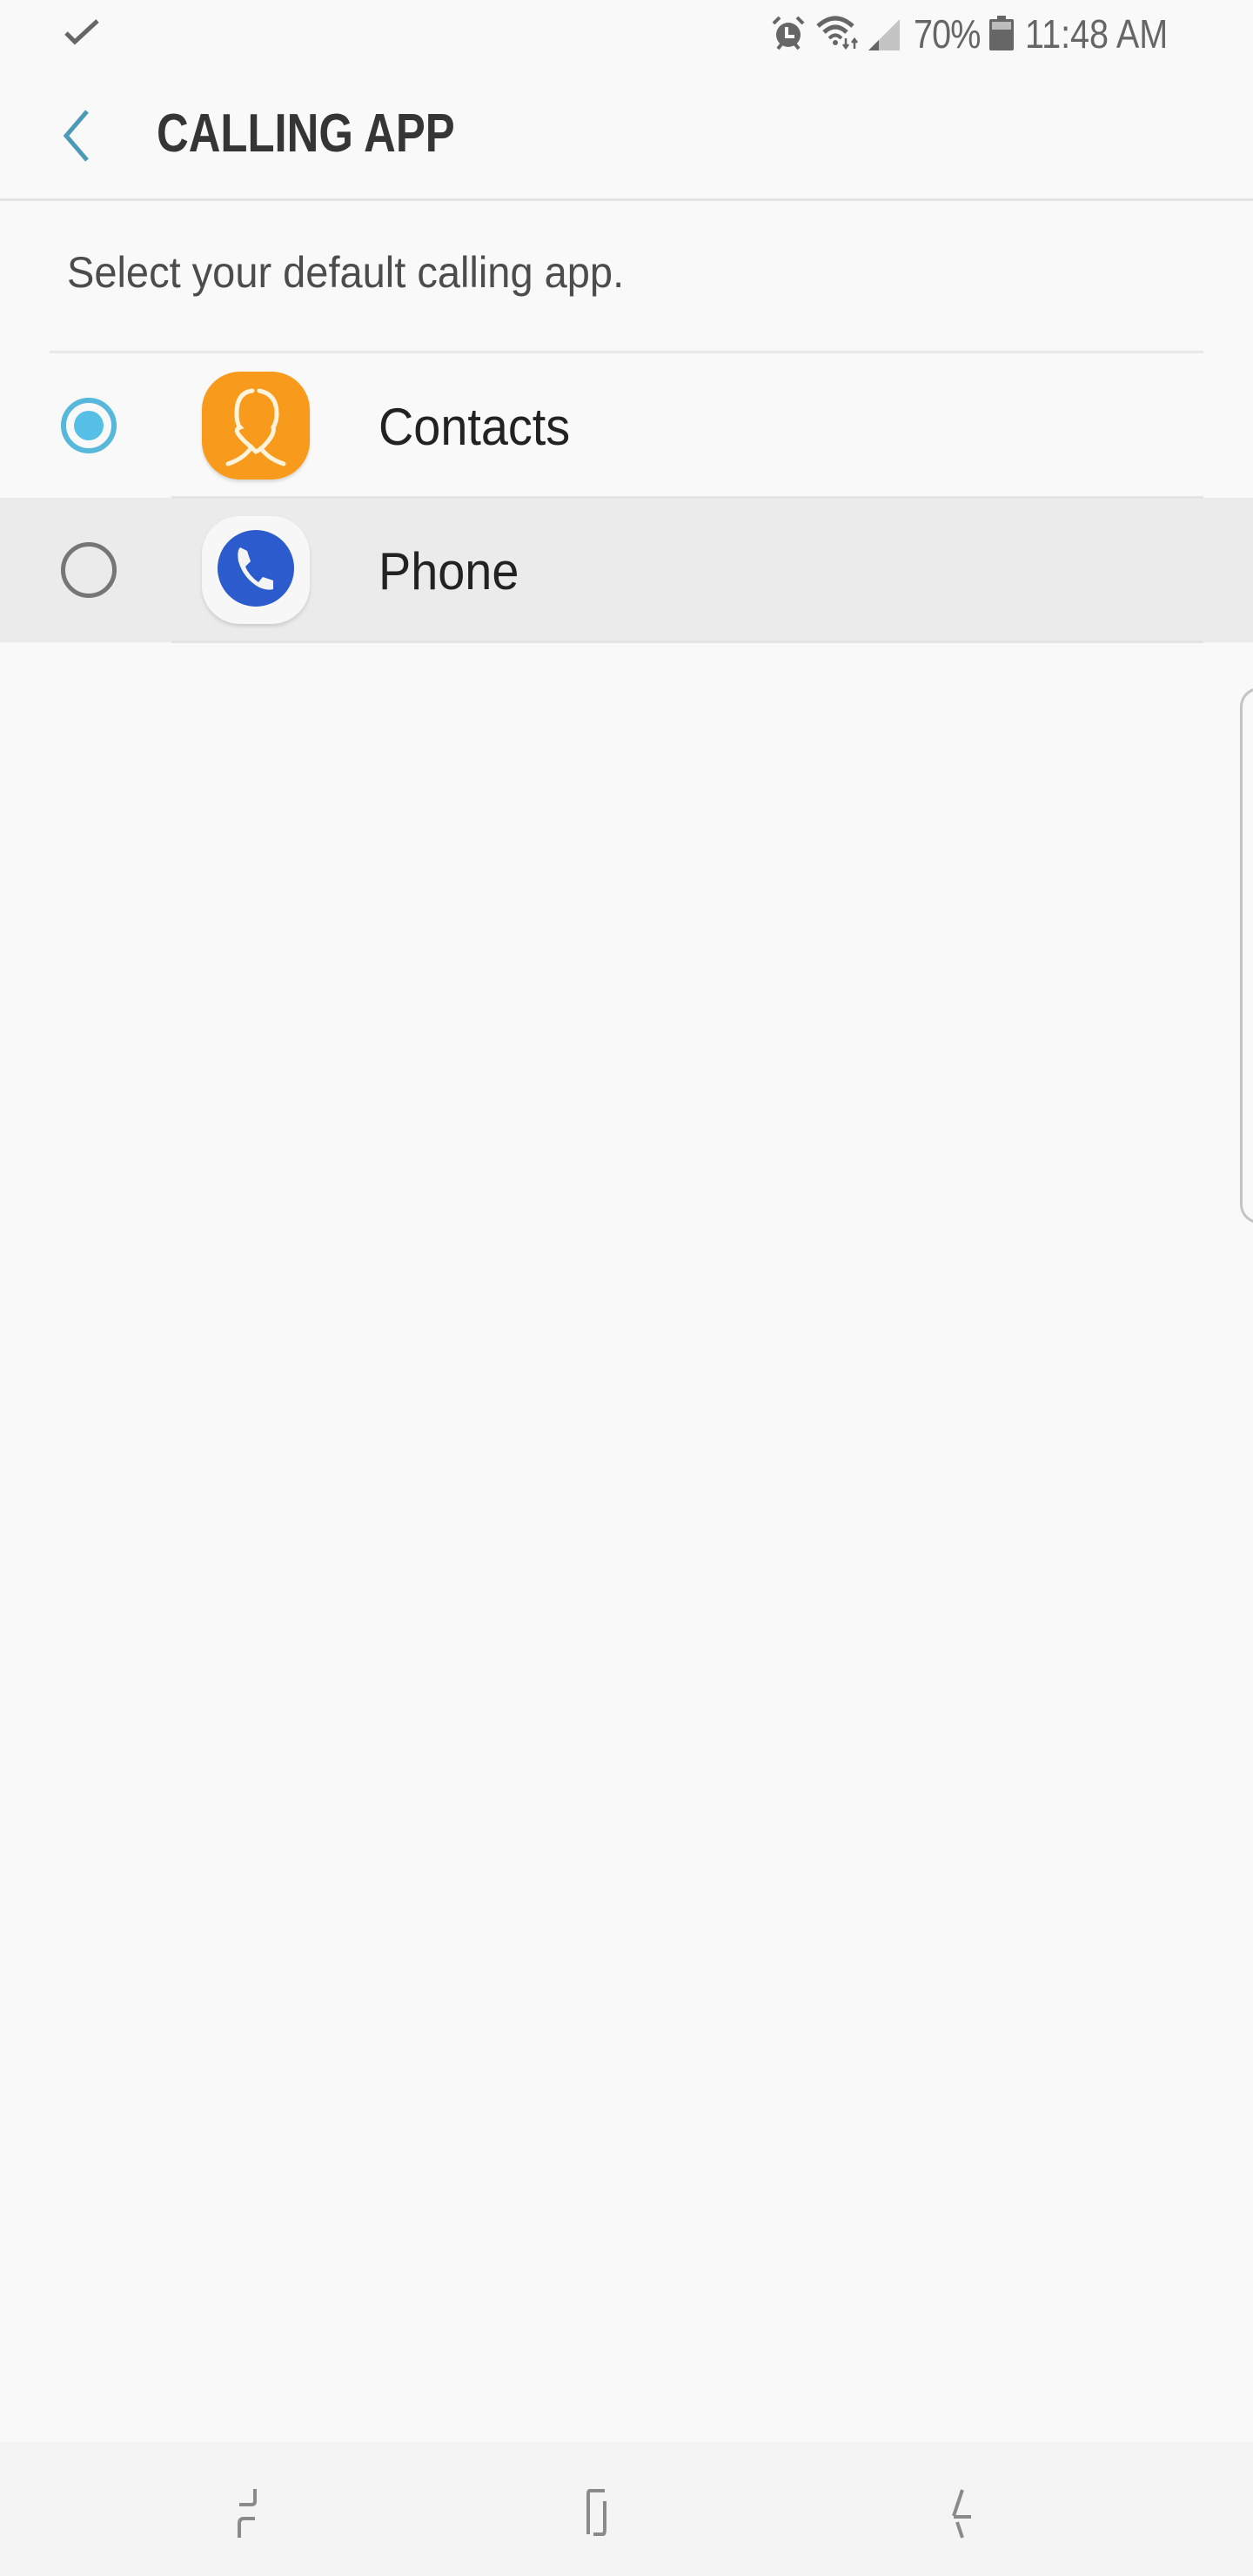 This screenshot has height=2576, width=1253. I want to click on app-option-phone: Phone, so click(626, 570).